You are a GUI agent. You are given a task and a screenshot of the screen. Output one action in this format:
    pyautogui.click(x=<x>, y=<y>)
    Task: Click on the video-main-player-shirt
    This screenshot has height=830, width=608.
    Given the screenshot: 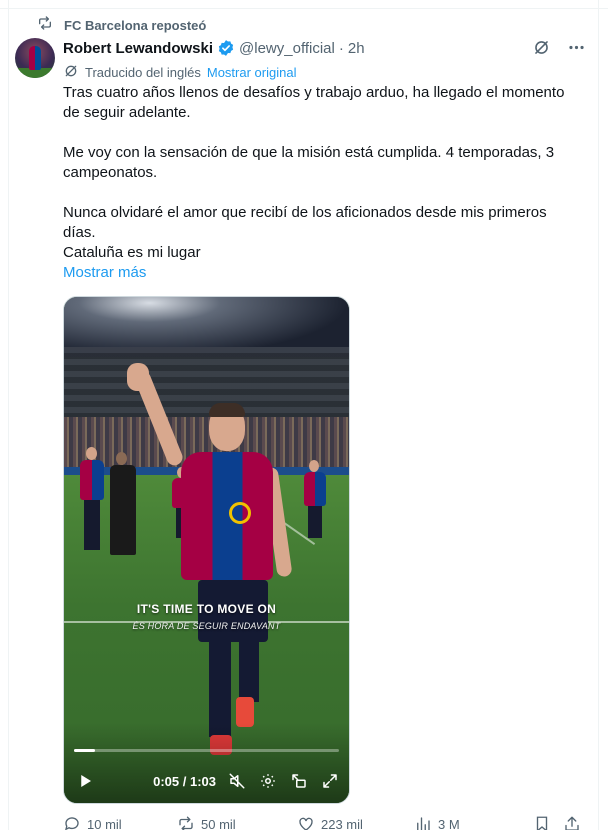 What is the action you would take?
    pyautogui.click(x=227, y=516)
    